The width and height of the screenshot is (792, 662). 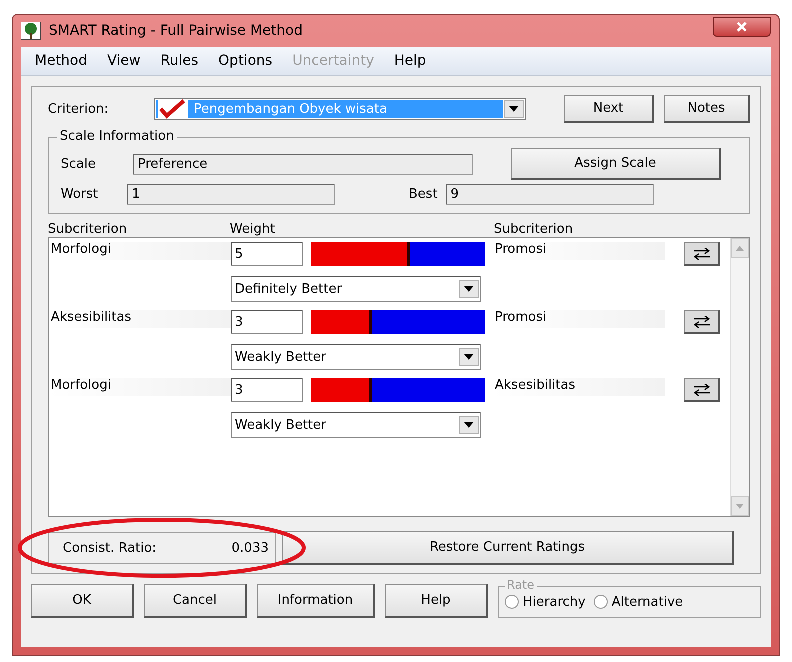 What do you see at coordinates (61, 61) in the screenshot?
I see `menu-item: Method` at bounding box center [61, 61].